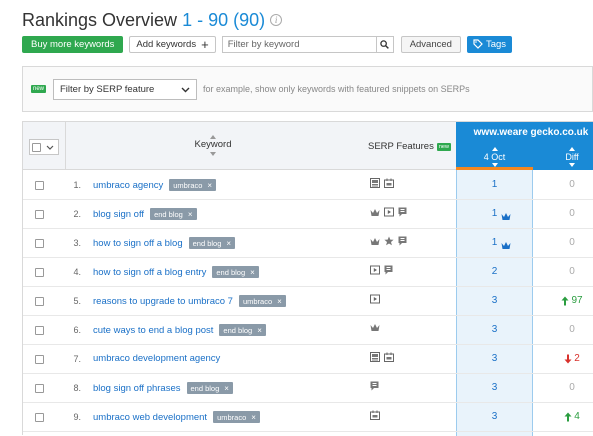 The height and width of the screenshot is (436, 593). I want to click on keyword-cell: cute ways to end a blog post end blog ×, so click(179, 330).